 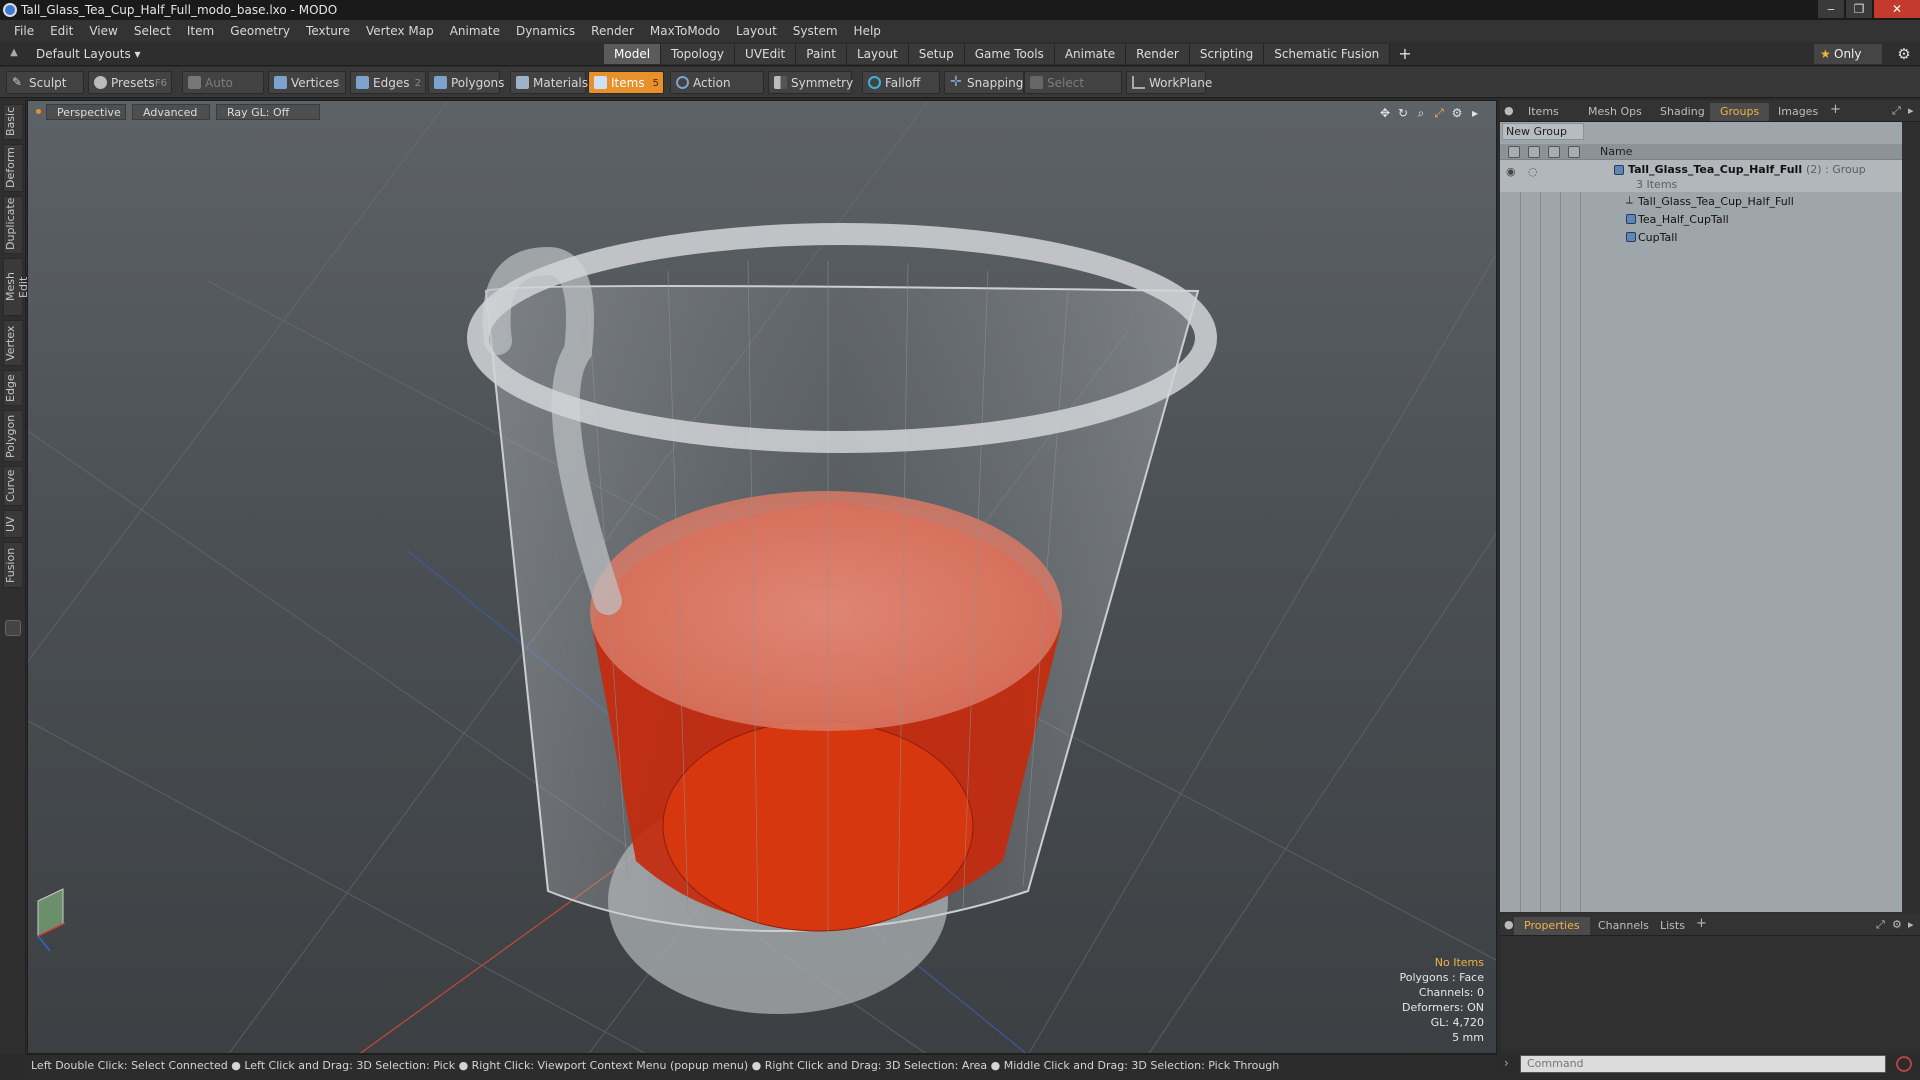 What do you see at coordinates (86, 112) in the screenshot?
I see `perspective-button: Perspective` at bounding box center [86, 112].